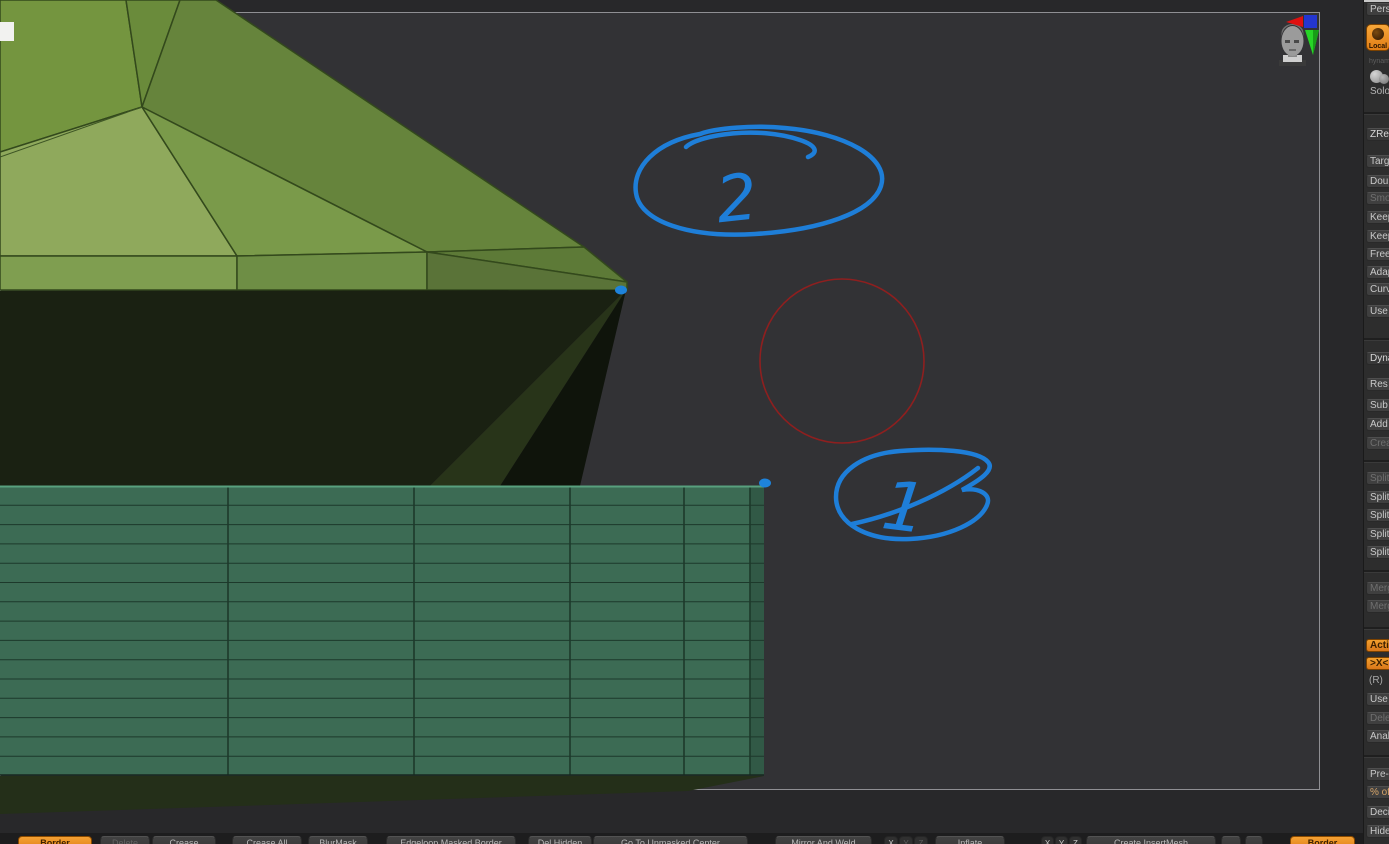 Image resolution: width=1389 pixels, height=844 pixels. Describe the element at coordinates (1377, 736) in the screenshot. I see `sidebar-item-analy-31: Analy` at that location.